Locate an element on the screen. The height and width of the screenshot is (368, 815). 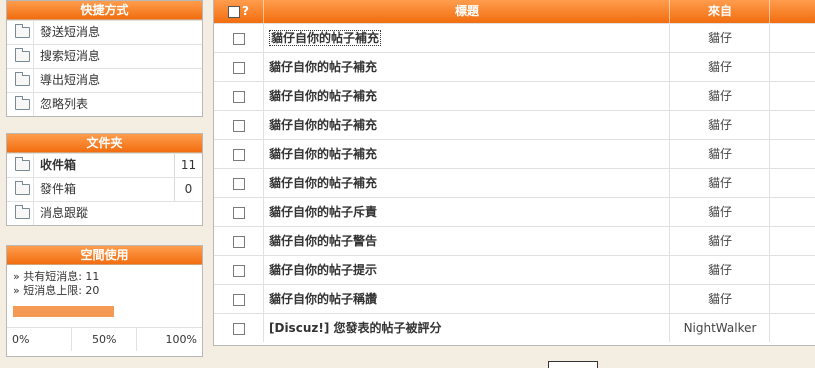
folder-label: 消息跟蹤 is located at coordinates (64, 213).